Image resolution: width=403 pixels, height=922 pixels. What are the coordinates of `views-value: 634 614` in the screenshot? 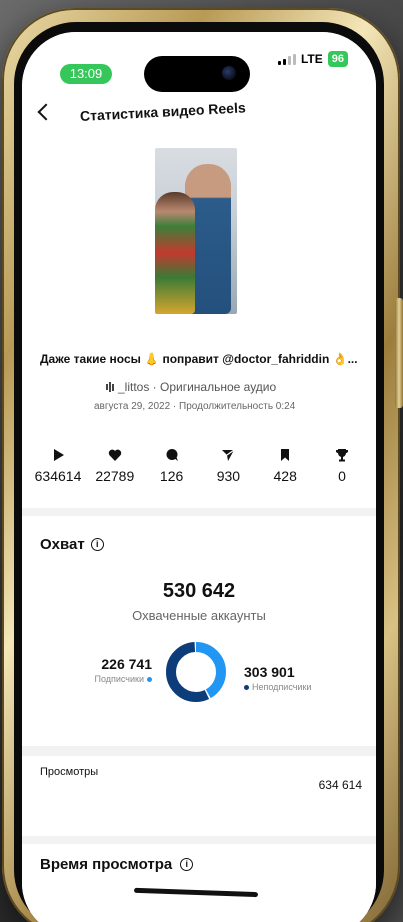 It's located at (340, 785).